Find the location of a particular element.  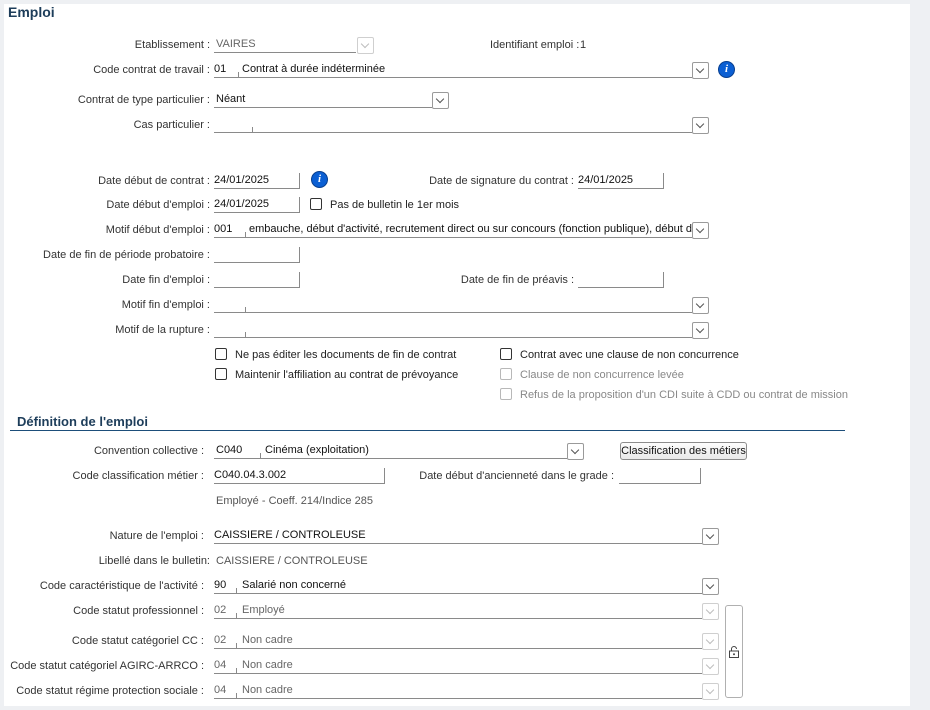

date-fin-emploi-field is located at coordinates (257, 280).